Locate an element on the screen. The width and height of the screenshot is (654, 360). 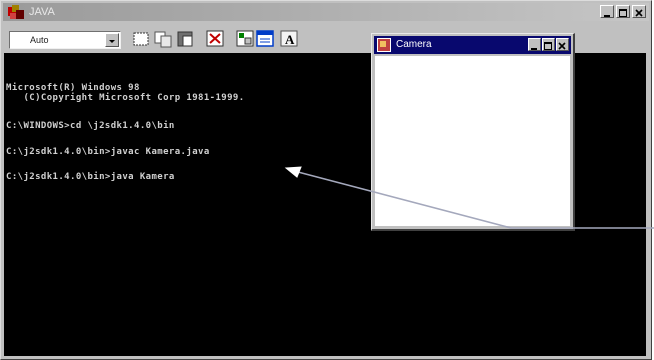
dos-title-bar: JAVA is located at coordinates (326, 12).